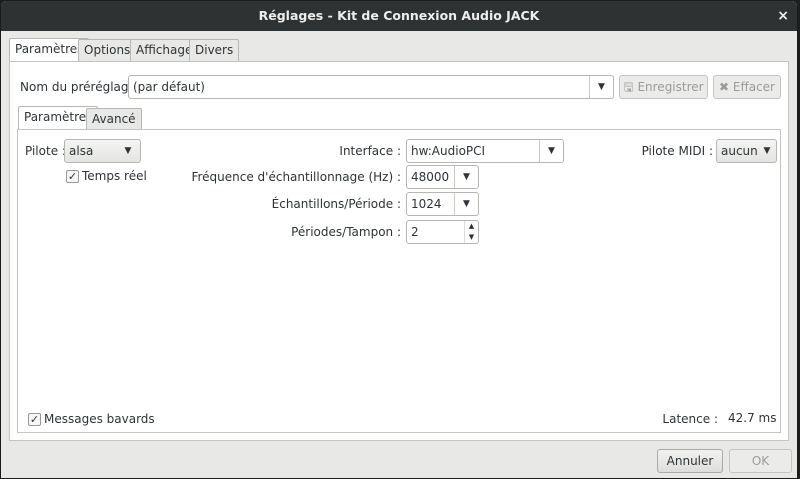 This screenshot has height=479, width=800. What do you see at coordinates (628, 87) in the screenshot?
I see `floppy-icon: 🖫` at bounding box center [628, 87].